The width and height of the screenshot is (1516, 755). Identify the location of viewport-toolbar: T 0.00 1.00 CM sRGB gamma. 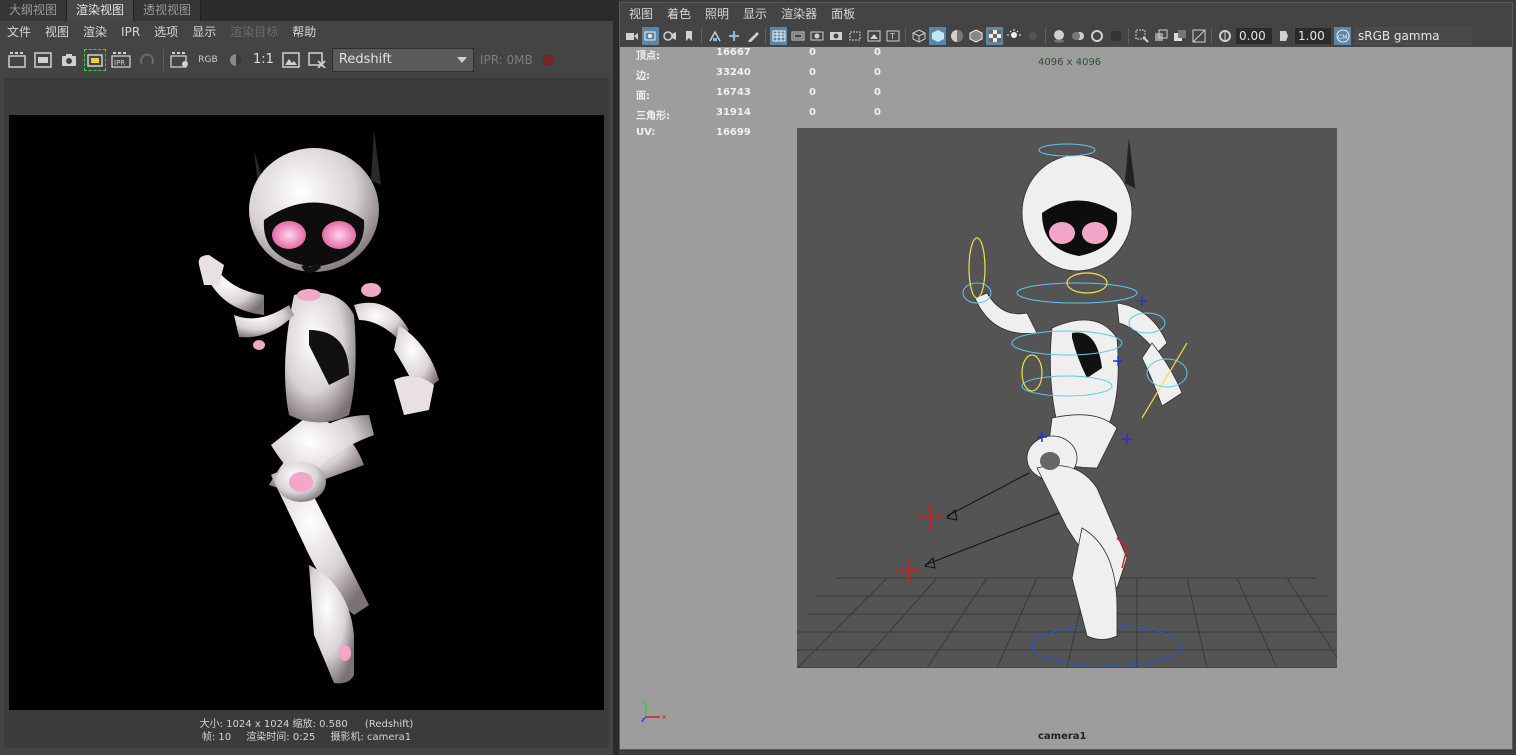
(1066, 36).